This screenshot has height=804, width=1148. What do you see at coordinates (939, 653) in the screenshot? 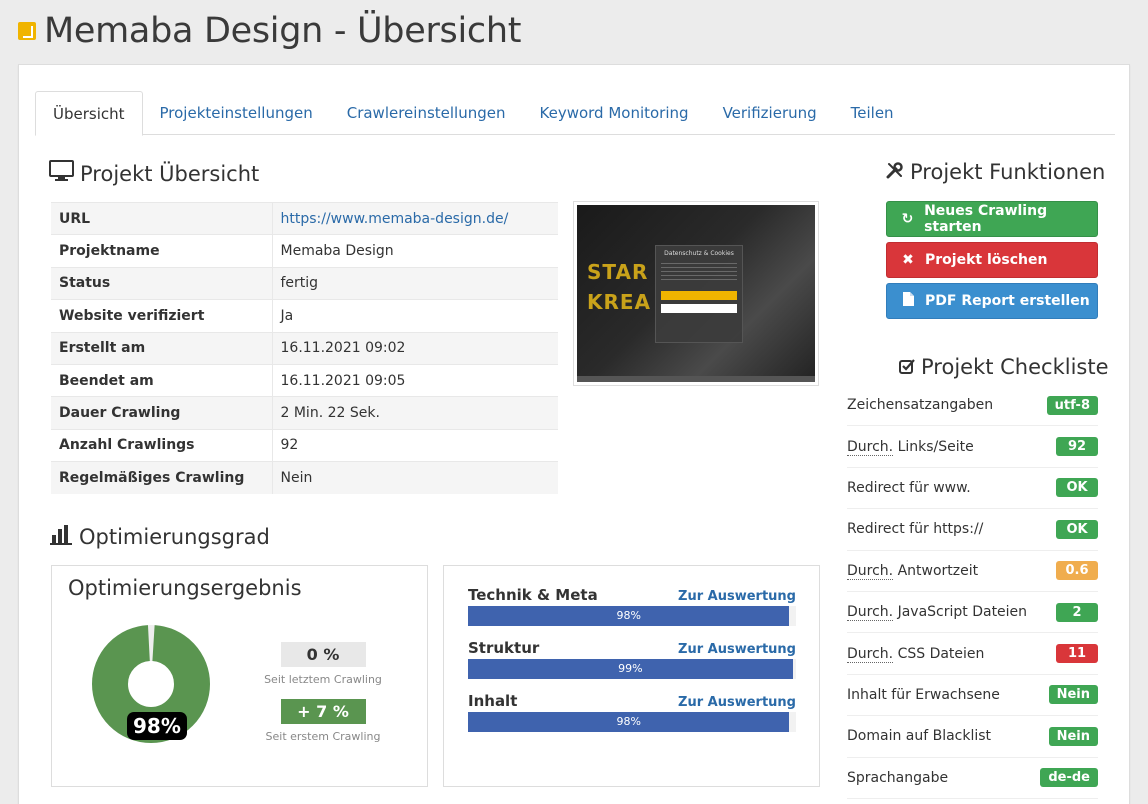
I see `check-label-text: CSS Dateien` at bounding box center [939, 653].